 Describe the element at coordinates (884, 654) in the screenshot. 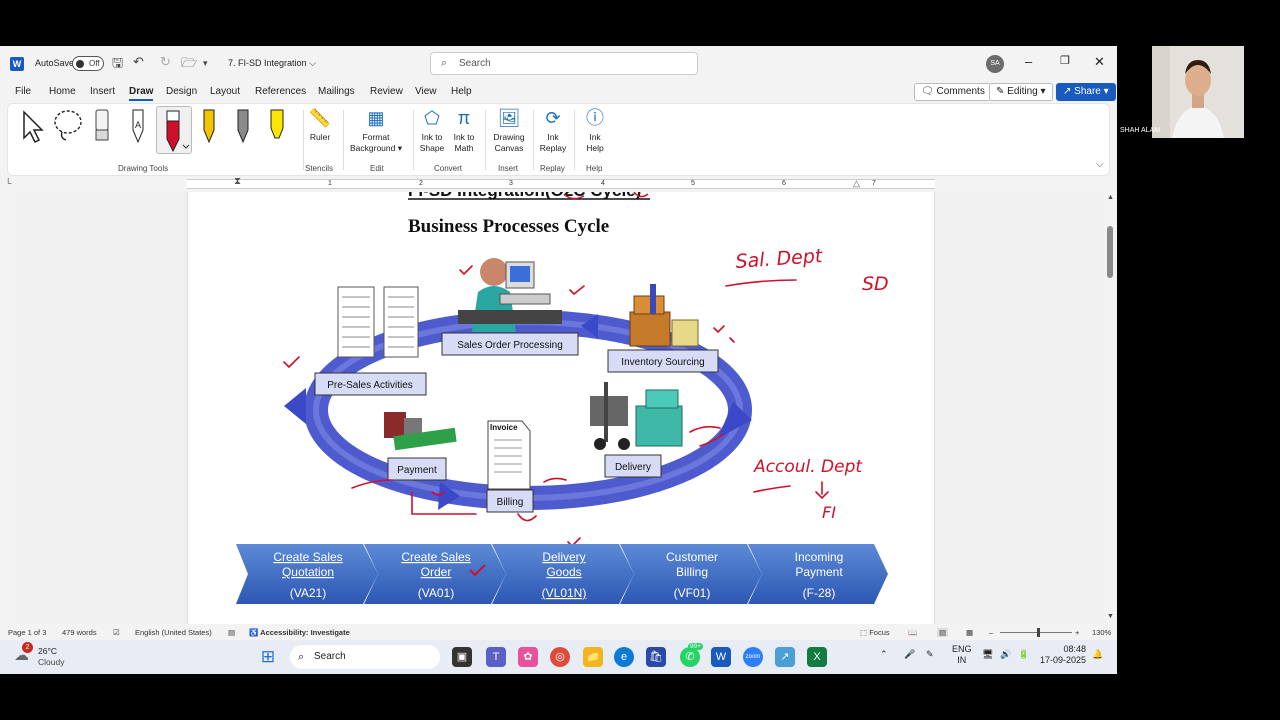

I see `show-hidden-icons: ⌃` at that location.